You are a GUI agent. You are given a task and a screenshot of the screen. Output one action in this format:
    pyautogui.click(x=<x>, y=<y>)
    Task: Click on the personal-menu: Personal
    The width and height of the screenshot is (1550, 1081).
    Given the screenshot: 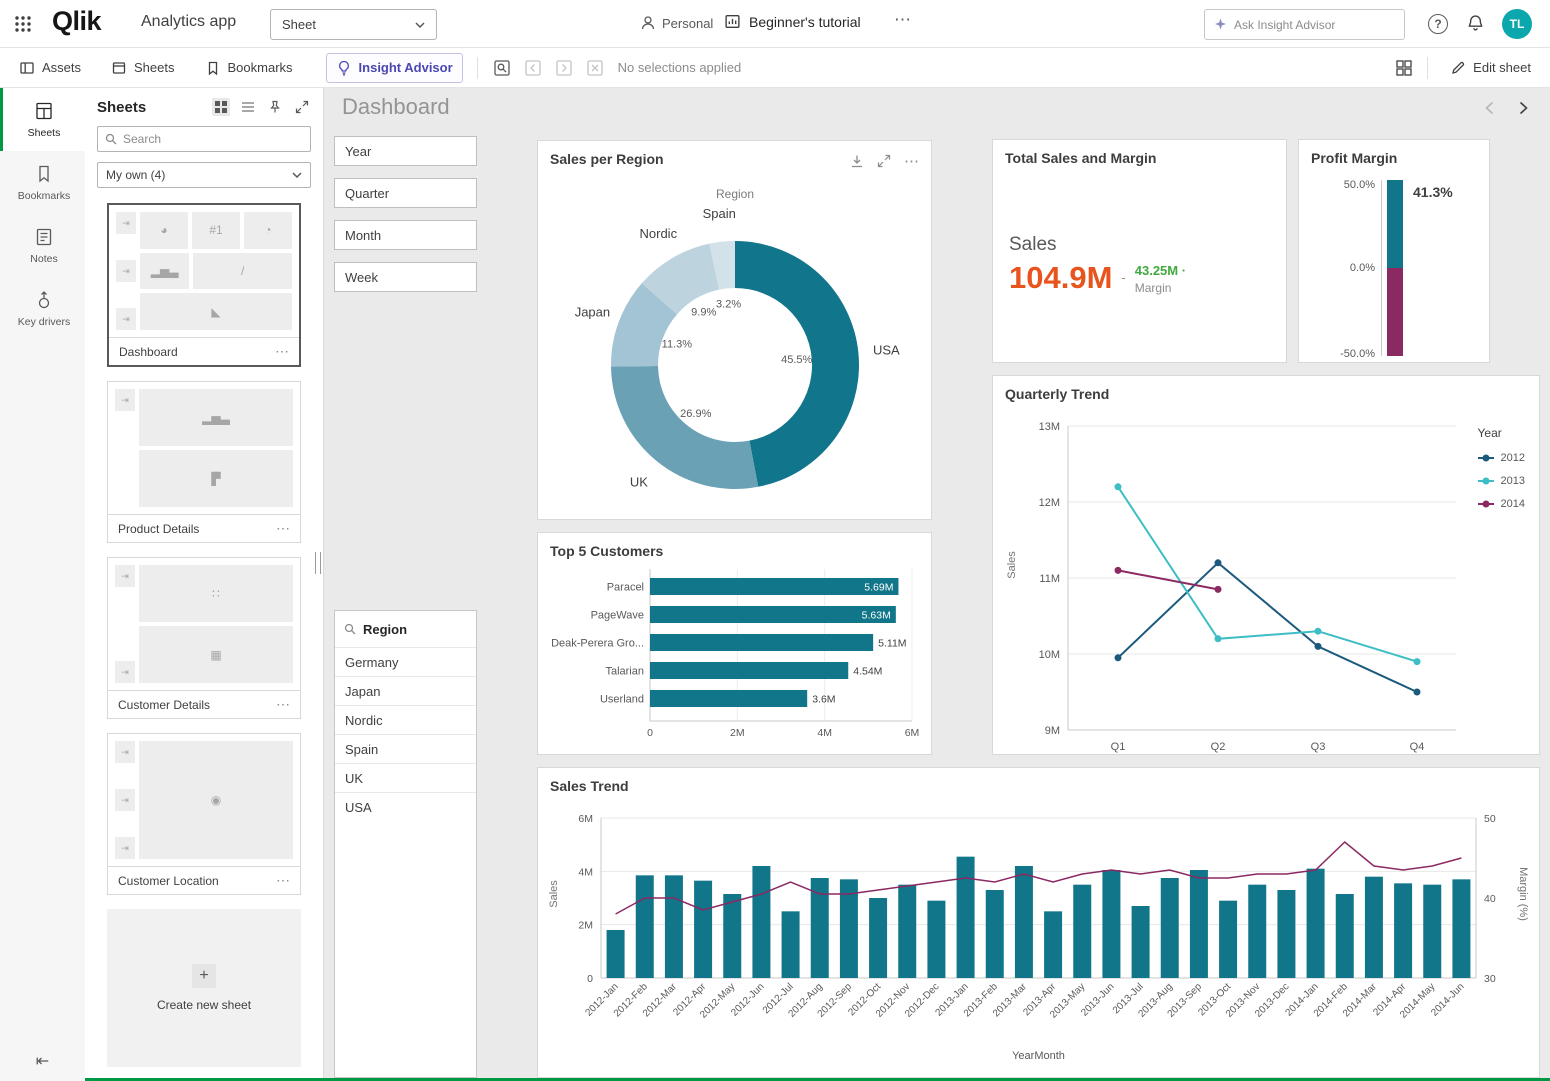 What is the action you would take?
    pyautogui.click(x=676, y=23)
    